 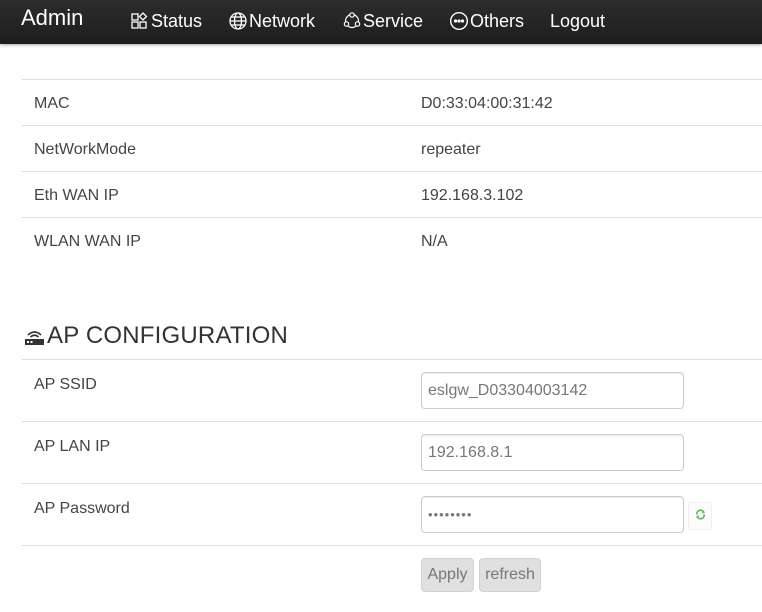 What do you see at coordinates (392, 240) in the screenshot?
I see `table-row: WLAN WAN IP N/A` at bounding box center [392, 240].